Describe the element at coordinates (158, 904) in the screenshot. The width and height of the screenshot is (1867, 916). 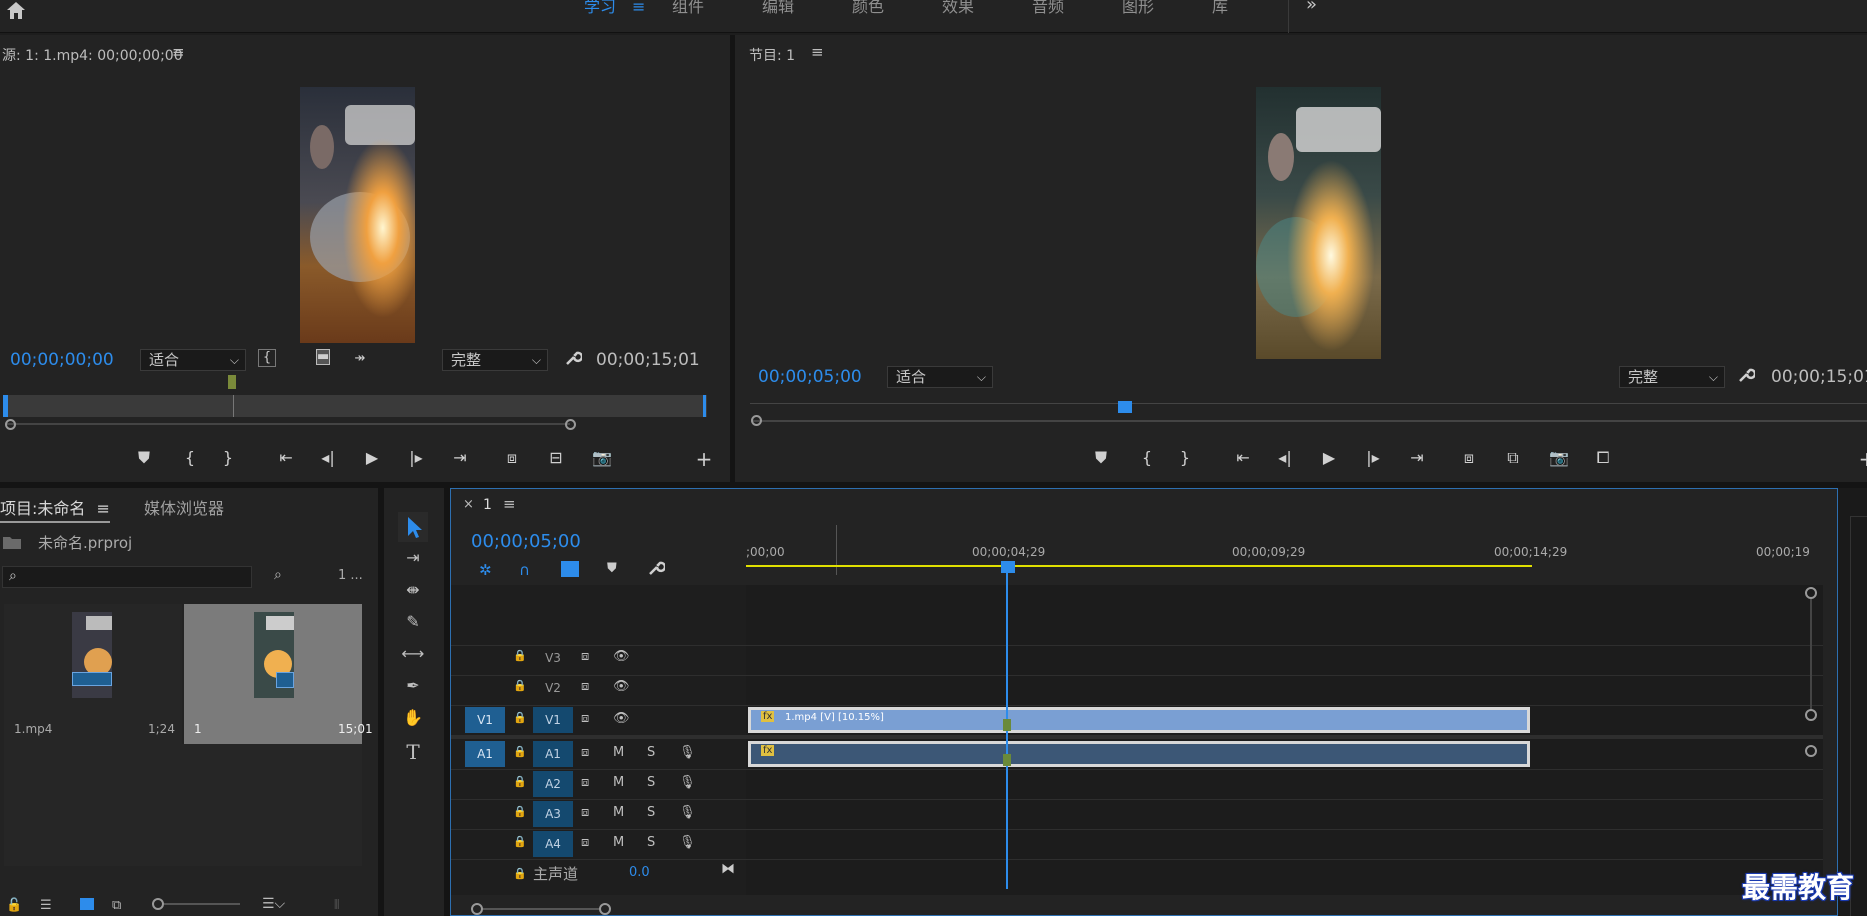
I see `zoom-slider-handle` at that location.